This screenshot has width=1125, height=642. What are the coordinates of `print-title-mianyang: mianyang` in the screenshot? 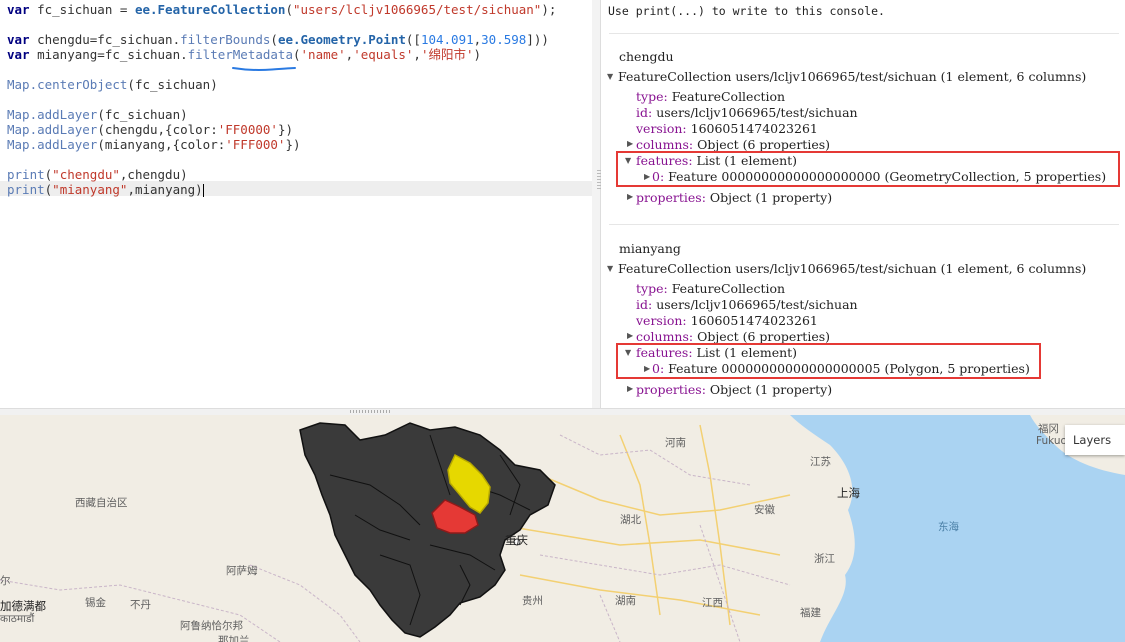 It's located at (650, 248).